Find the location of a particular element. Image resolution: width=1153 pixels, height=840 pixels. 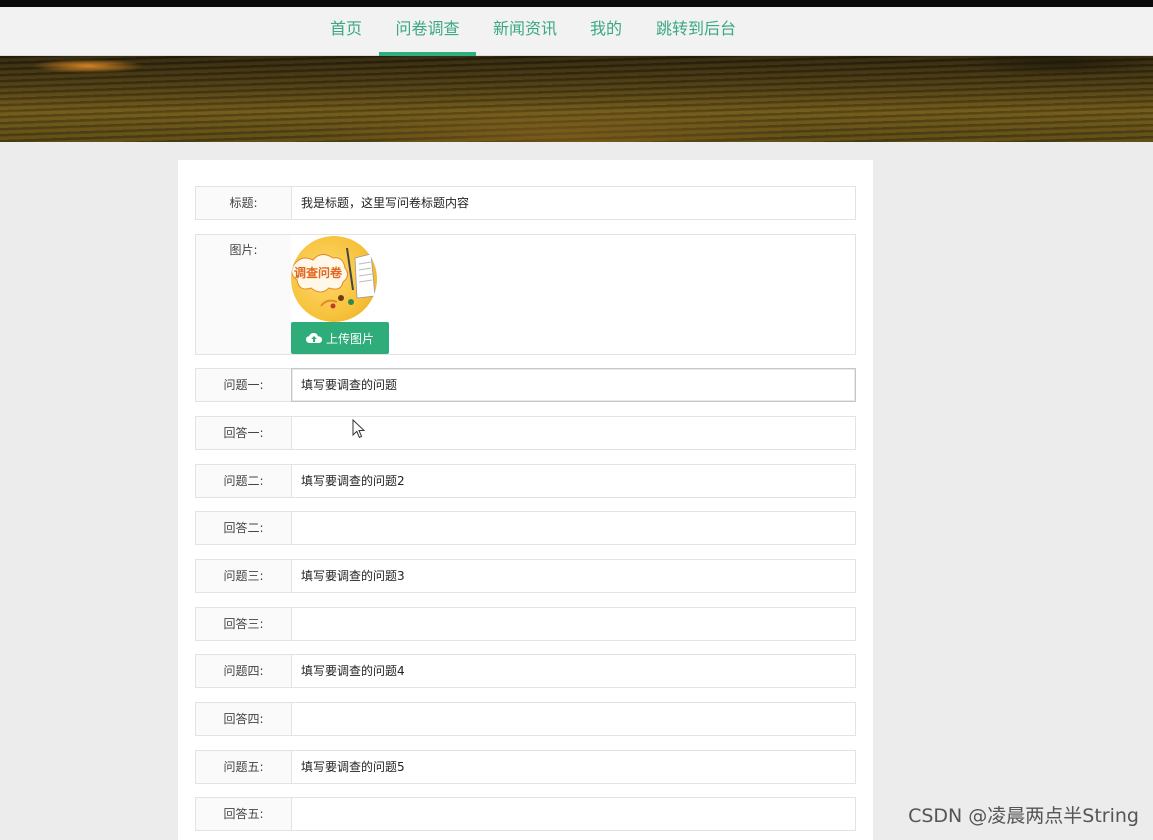

nav-admin: 跳转到后台 is located at coordinates (696, 31).